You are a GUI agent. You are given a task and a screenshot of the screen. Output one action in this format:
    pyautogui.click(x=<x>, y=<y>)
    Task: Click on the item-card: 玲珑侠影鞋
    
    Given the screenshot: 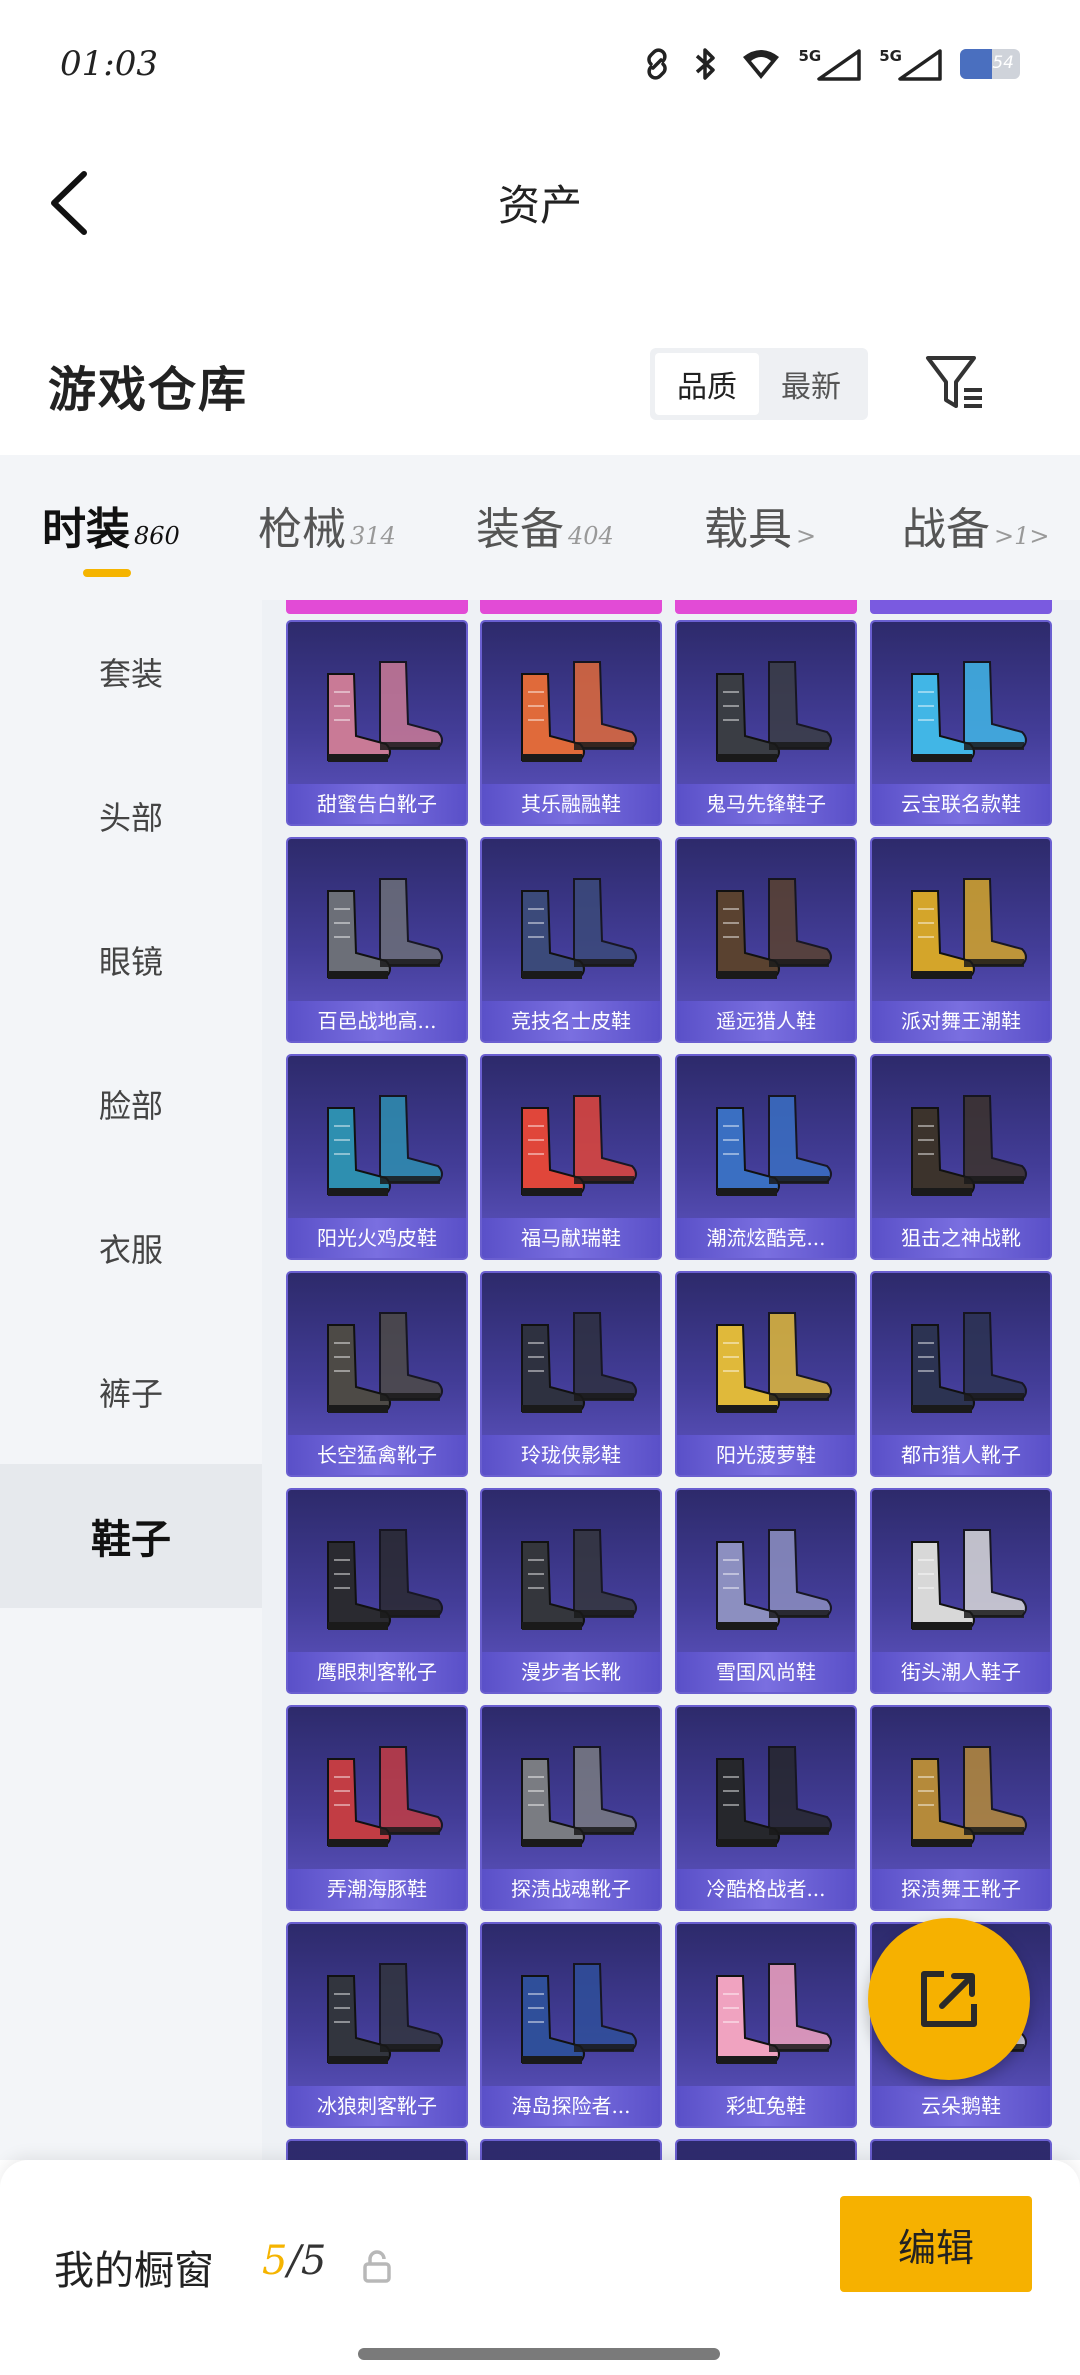 What is the action you would take?
    pyautogui.click(x=571, y=1374)
    